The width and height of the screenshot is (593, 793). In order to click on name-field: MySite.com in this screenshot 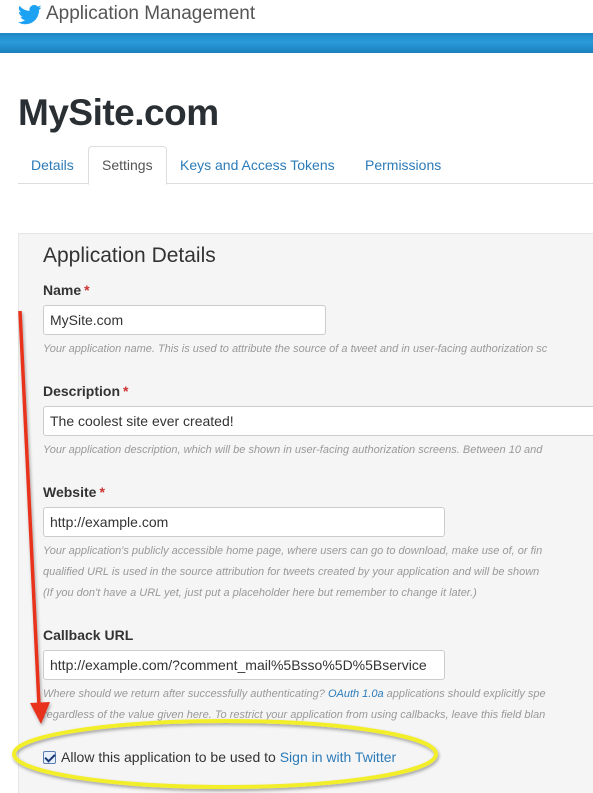, I will do `click(184, 320)`.